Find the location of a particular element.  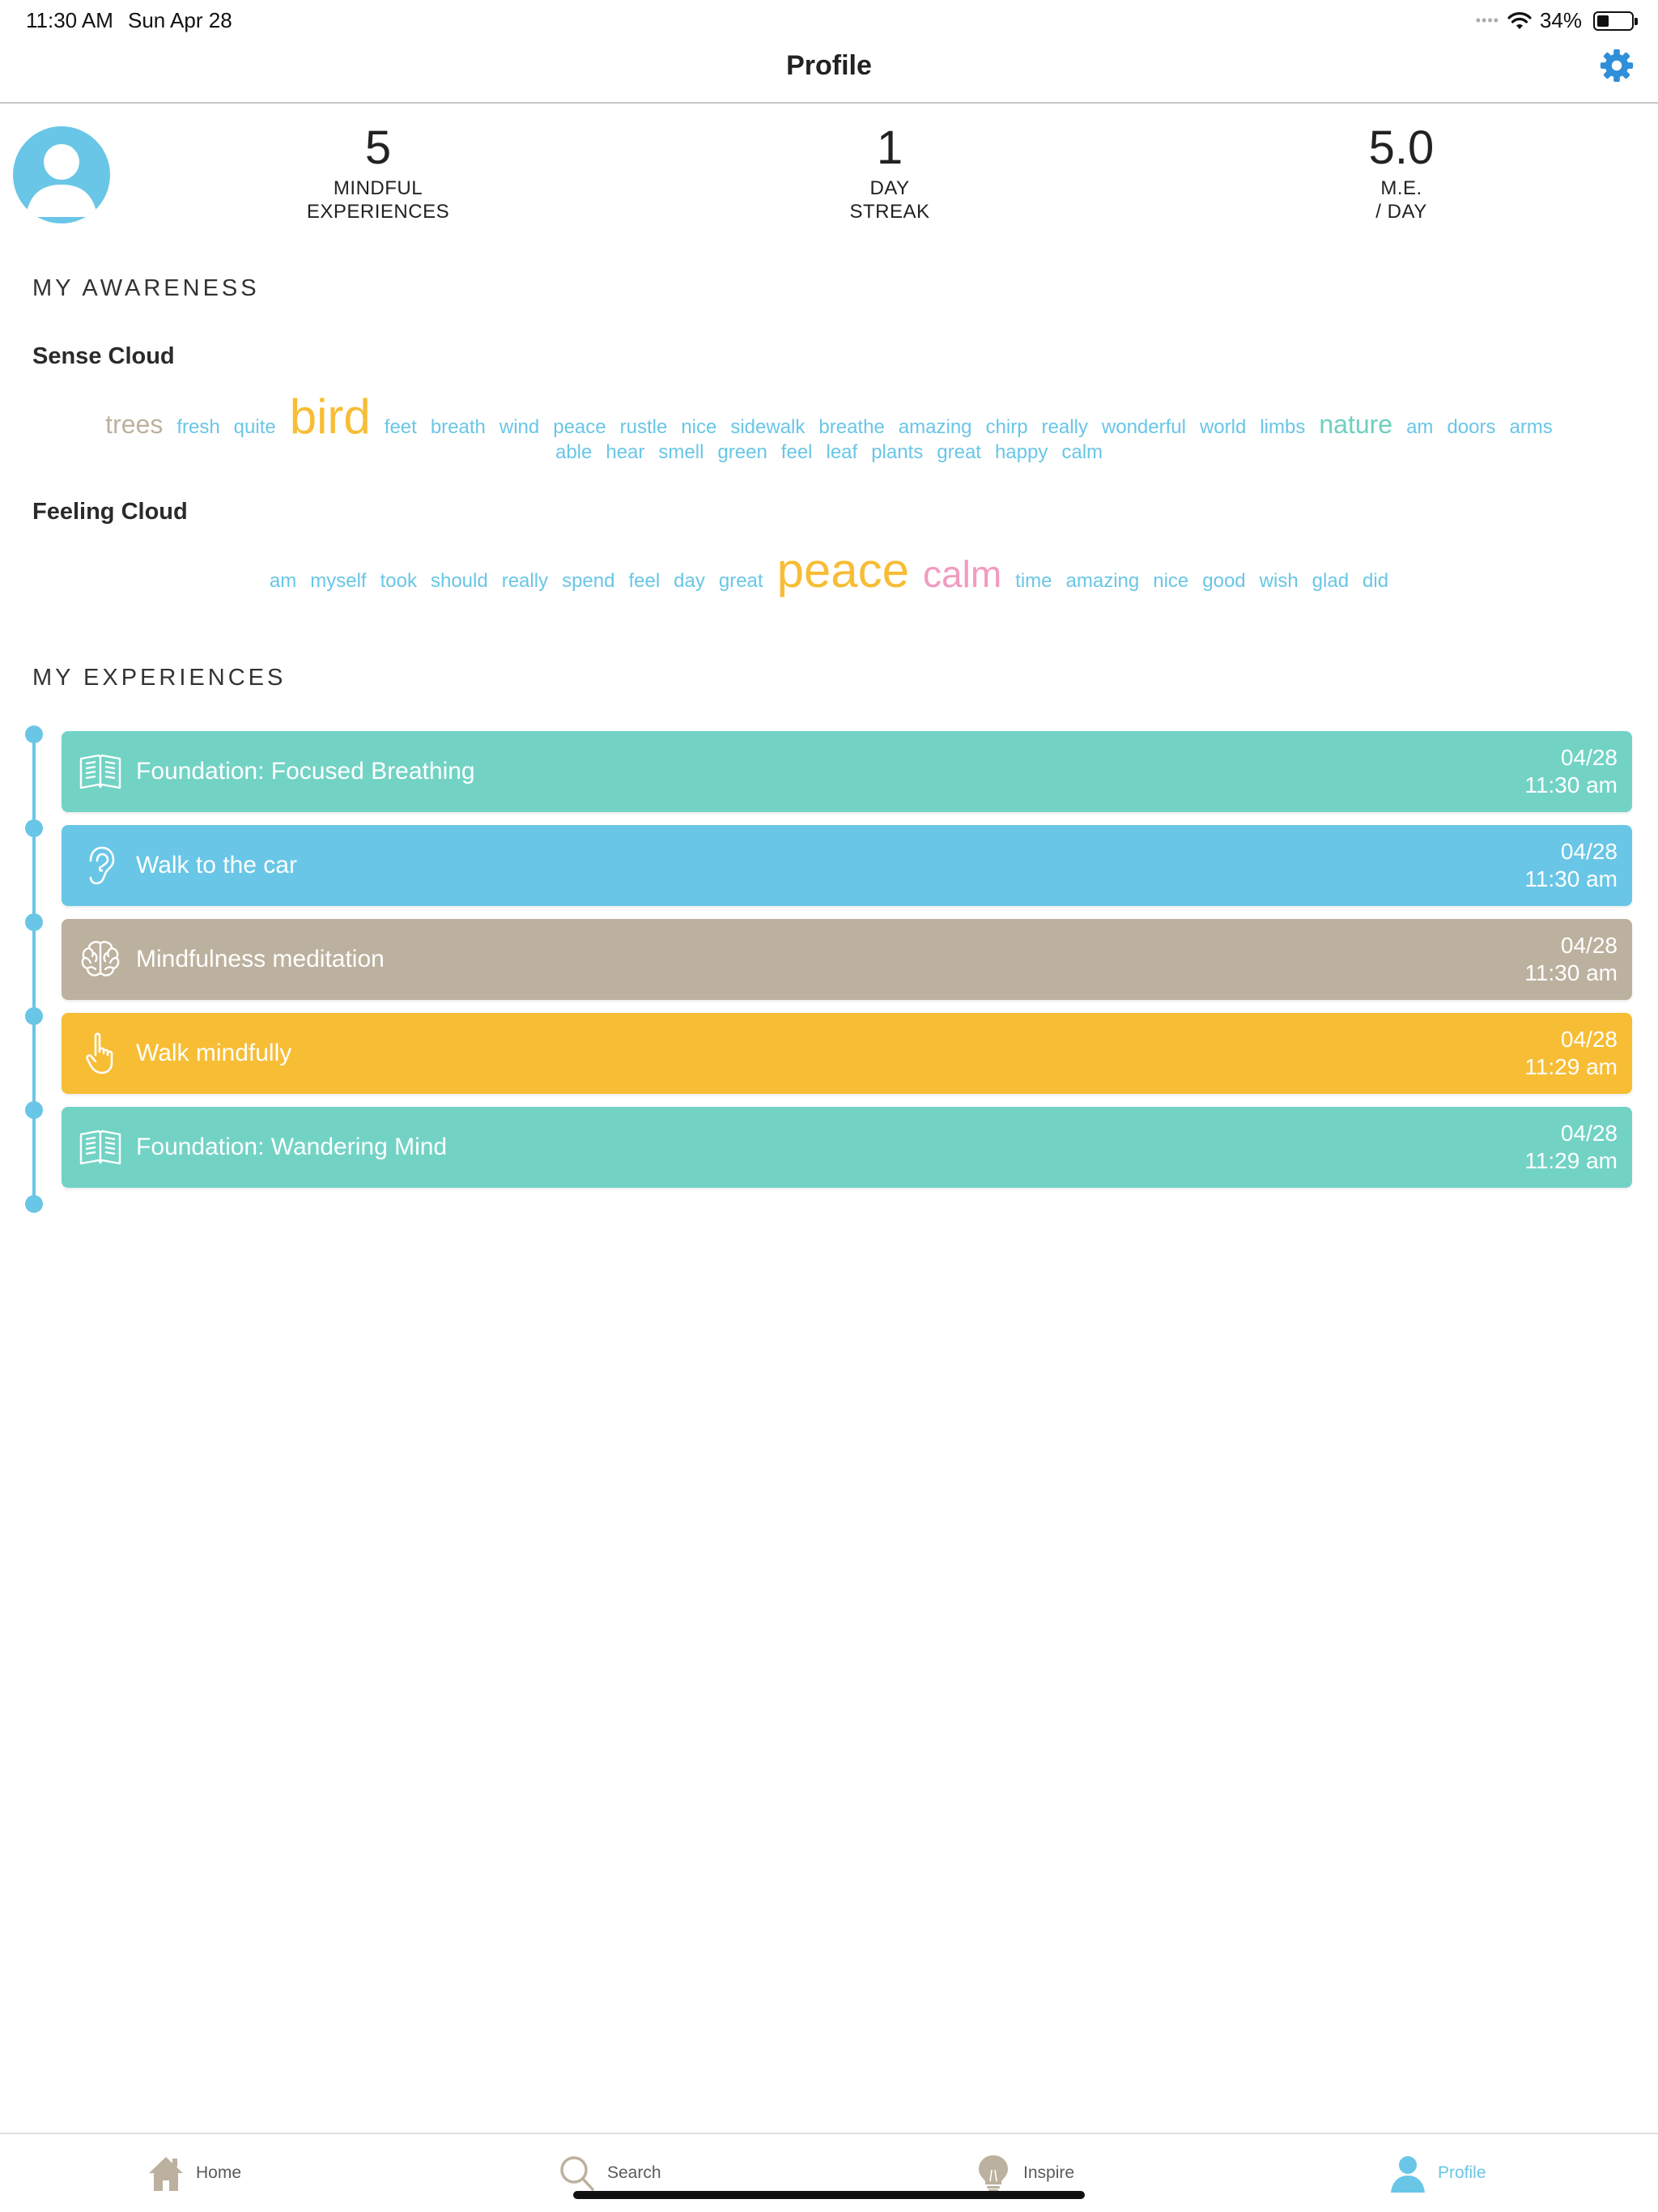

experience-title: Mindfulness meditation is located at coordinates (260, 959).